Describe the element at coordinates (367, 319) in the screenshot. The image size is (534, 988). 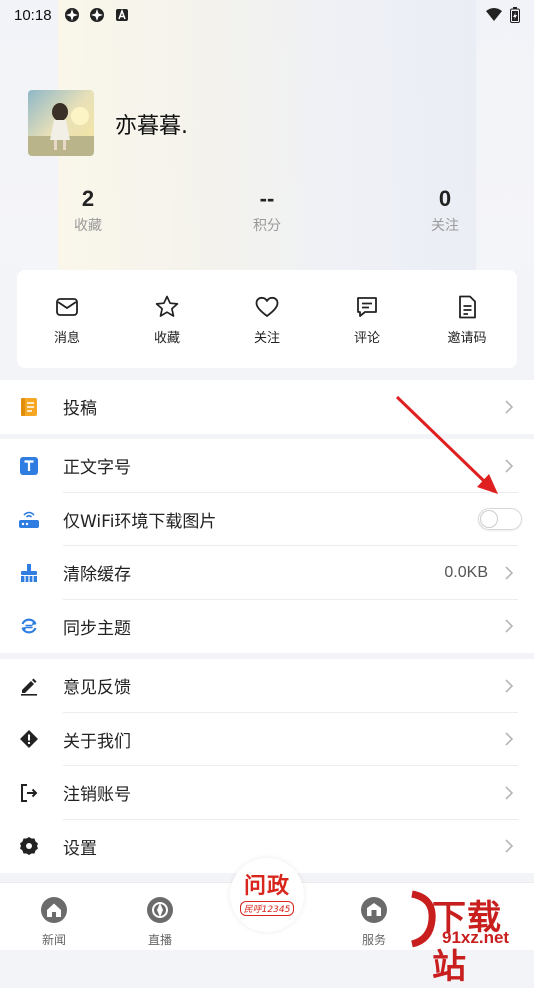
I see `quick-action-comments: 评论` at that location.